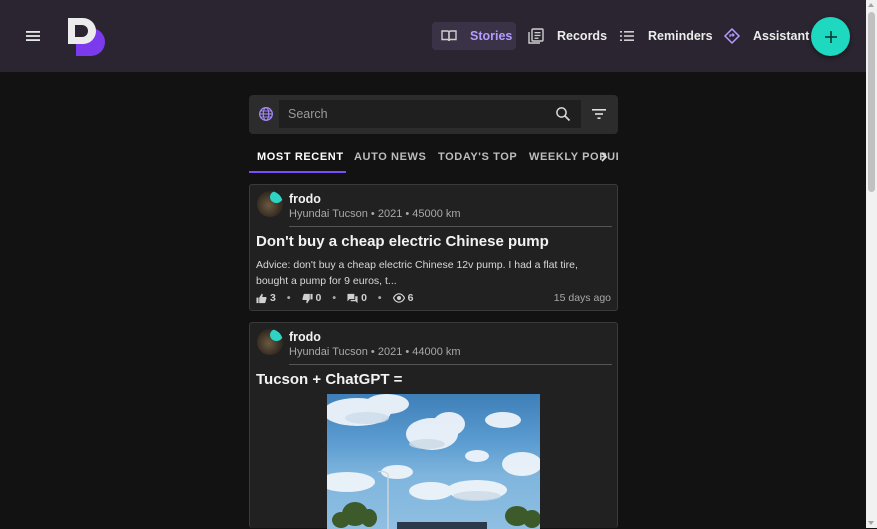  I want to click on dislike-button: 0, so click(311, 298).